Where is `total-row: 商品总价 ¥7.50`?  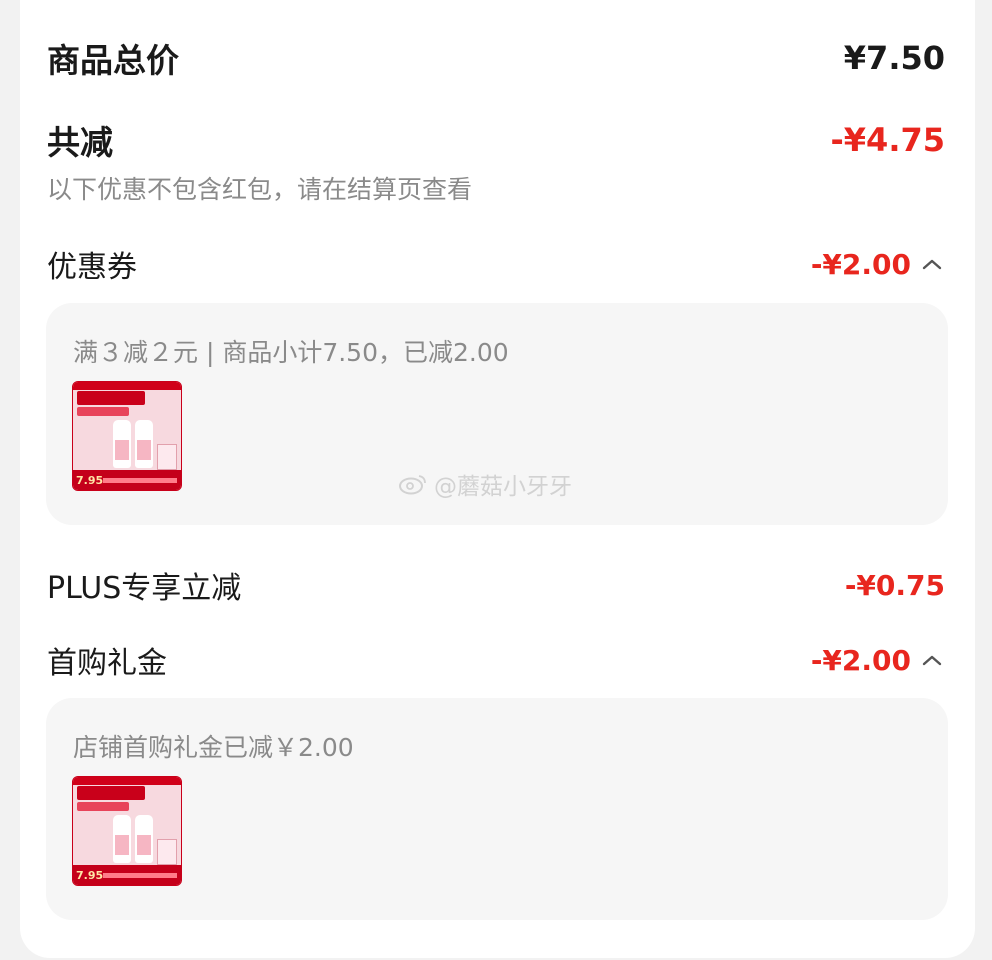
total-row: 商品总价 ¥7.50 is located at coordinates (496, 58).